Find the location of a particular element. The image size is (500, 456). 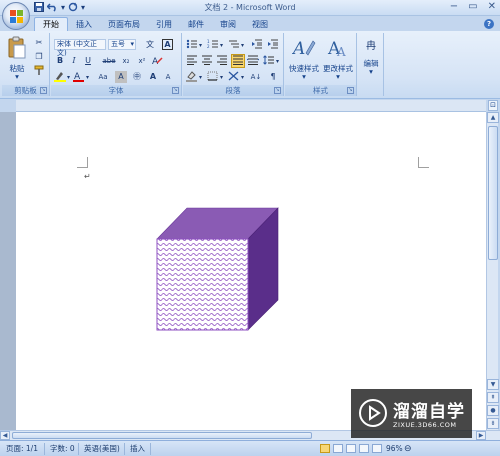

paragraph-mark: ↵ is located at coordinates (87, 176).